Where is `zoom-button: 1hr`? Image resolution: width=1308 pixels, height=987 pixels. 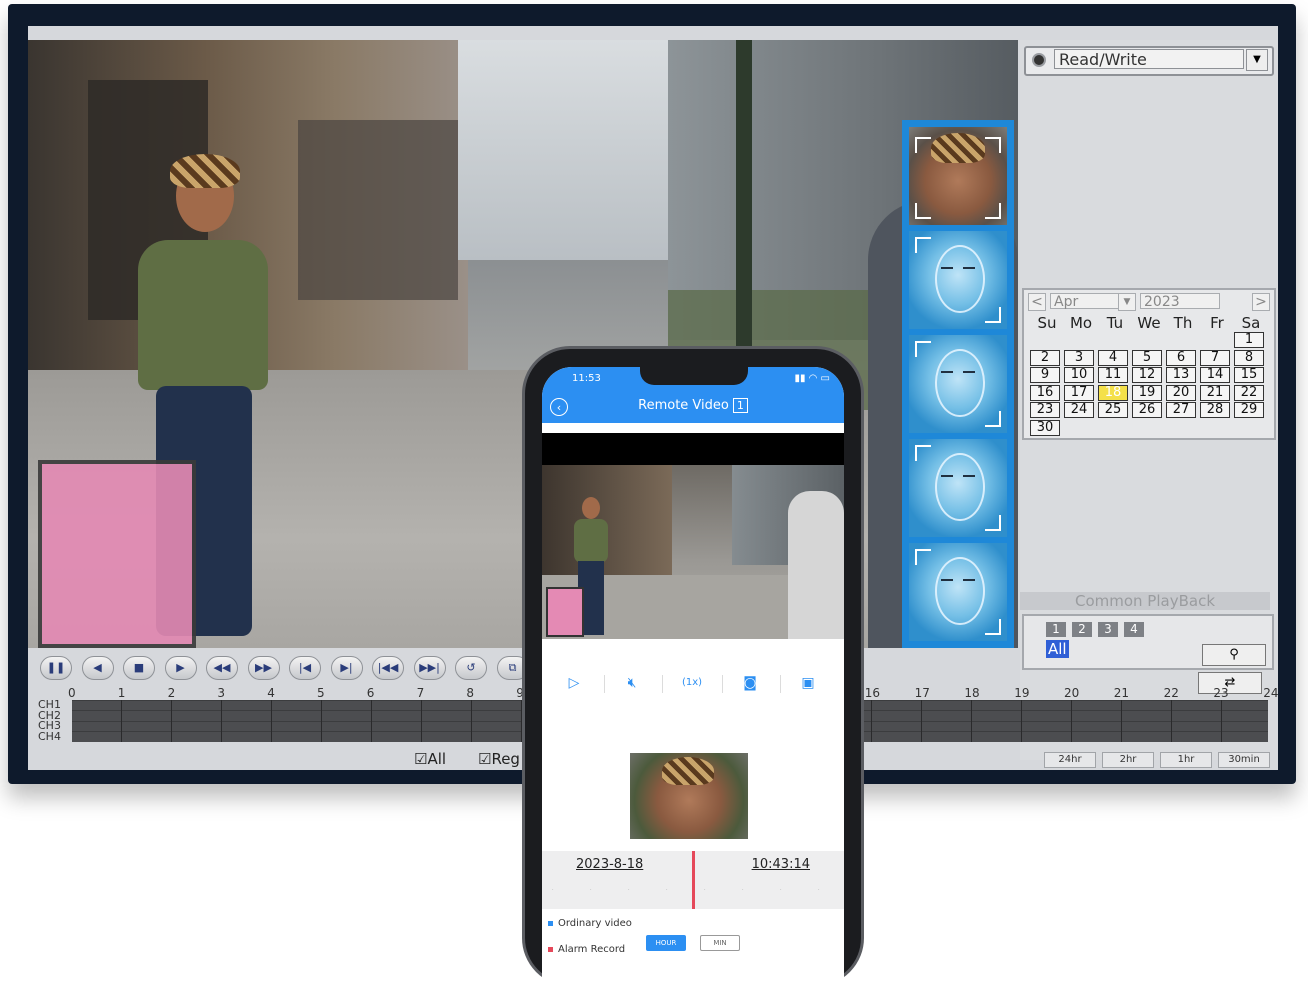
zoom-button: 1hr is located at coordinates (1186, 760).